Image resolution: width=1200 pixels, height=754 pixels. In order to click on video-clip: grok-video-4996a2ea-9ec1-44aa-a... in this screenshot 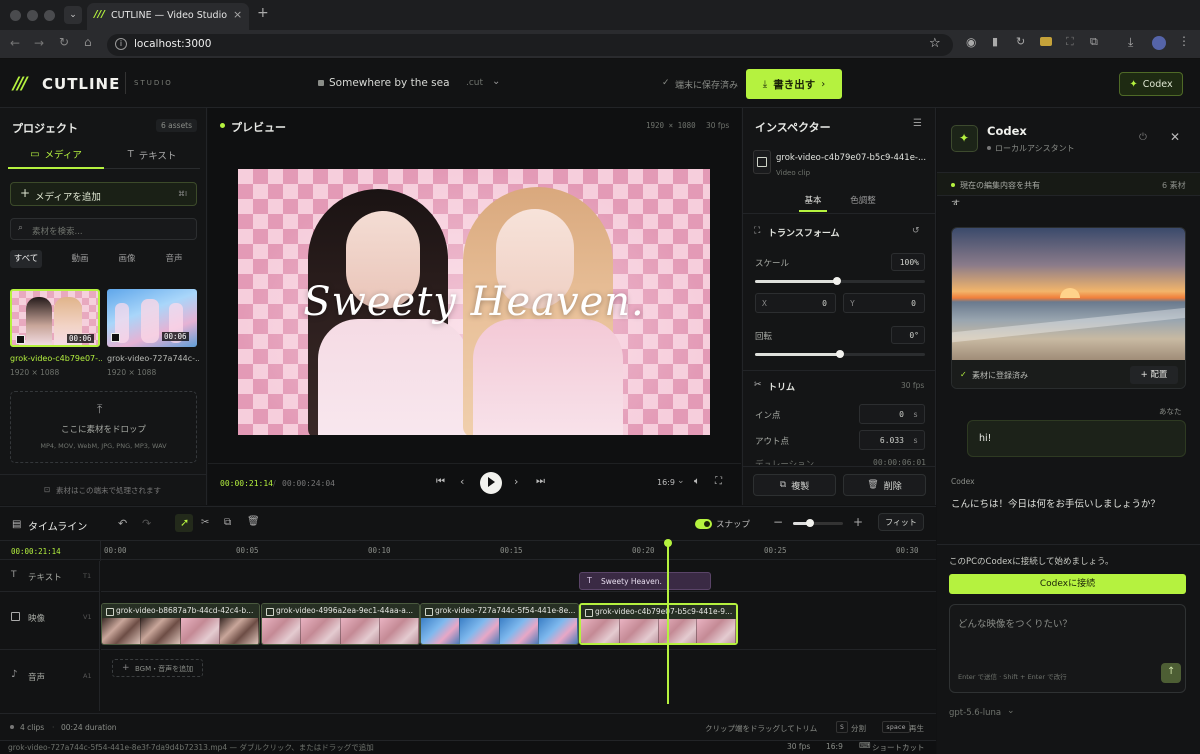, I will do `click(340, 624)`.